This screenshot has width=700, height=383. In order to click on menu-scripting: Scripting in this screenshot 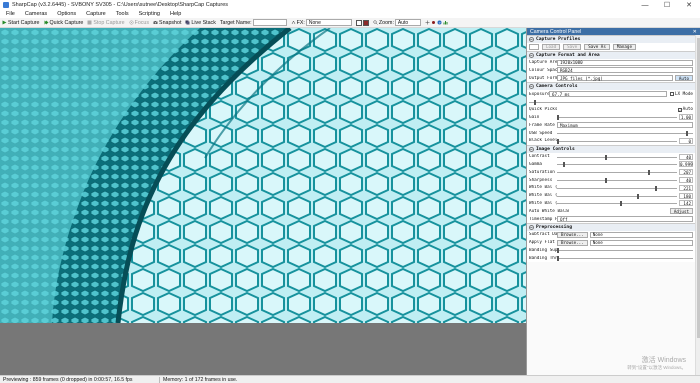, I will do `click(149, 14)`.